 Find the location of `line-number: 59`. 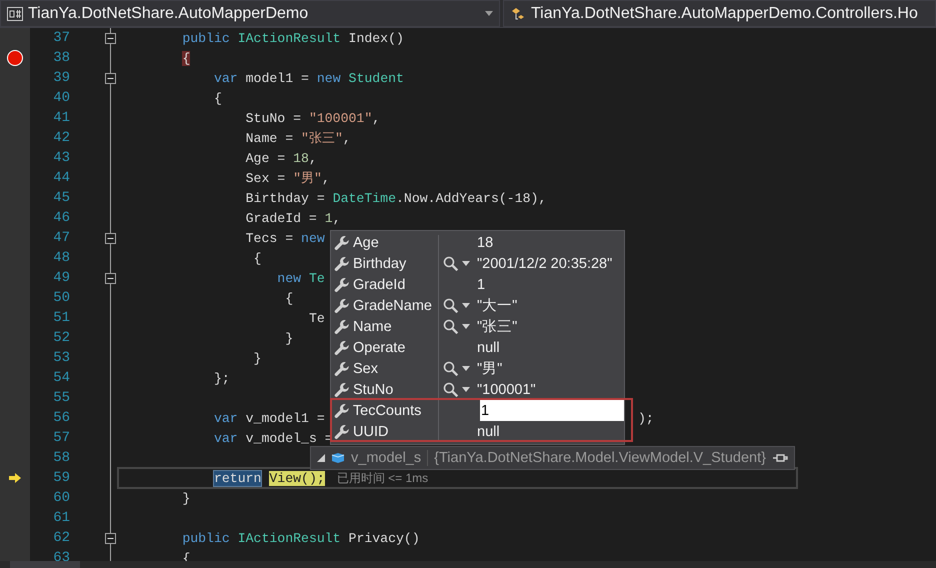

line-number: 59 is located at coordinates (61, 478).